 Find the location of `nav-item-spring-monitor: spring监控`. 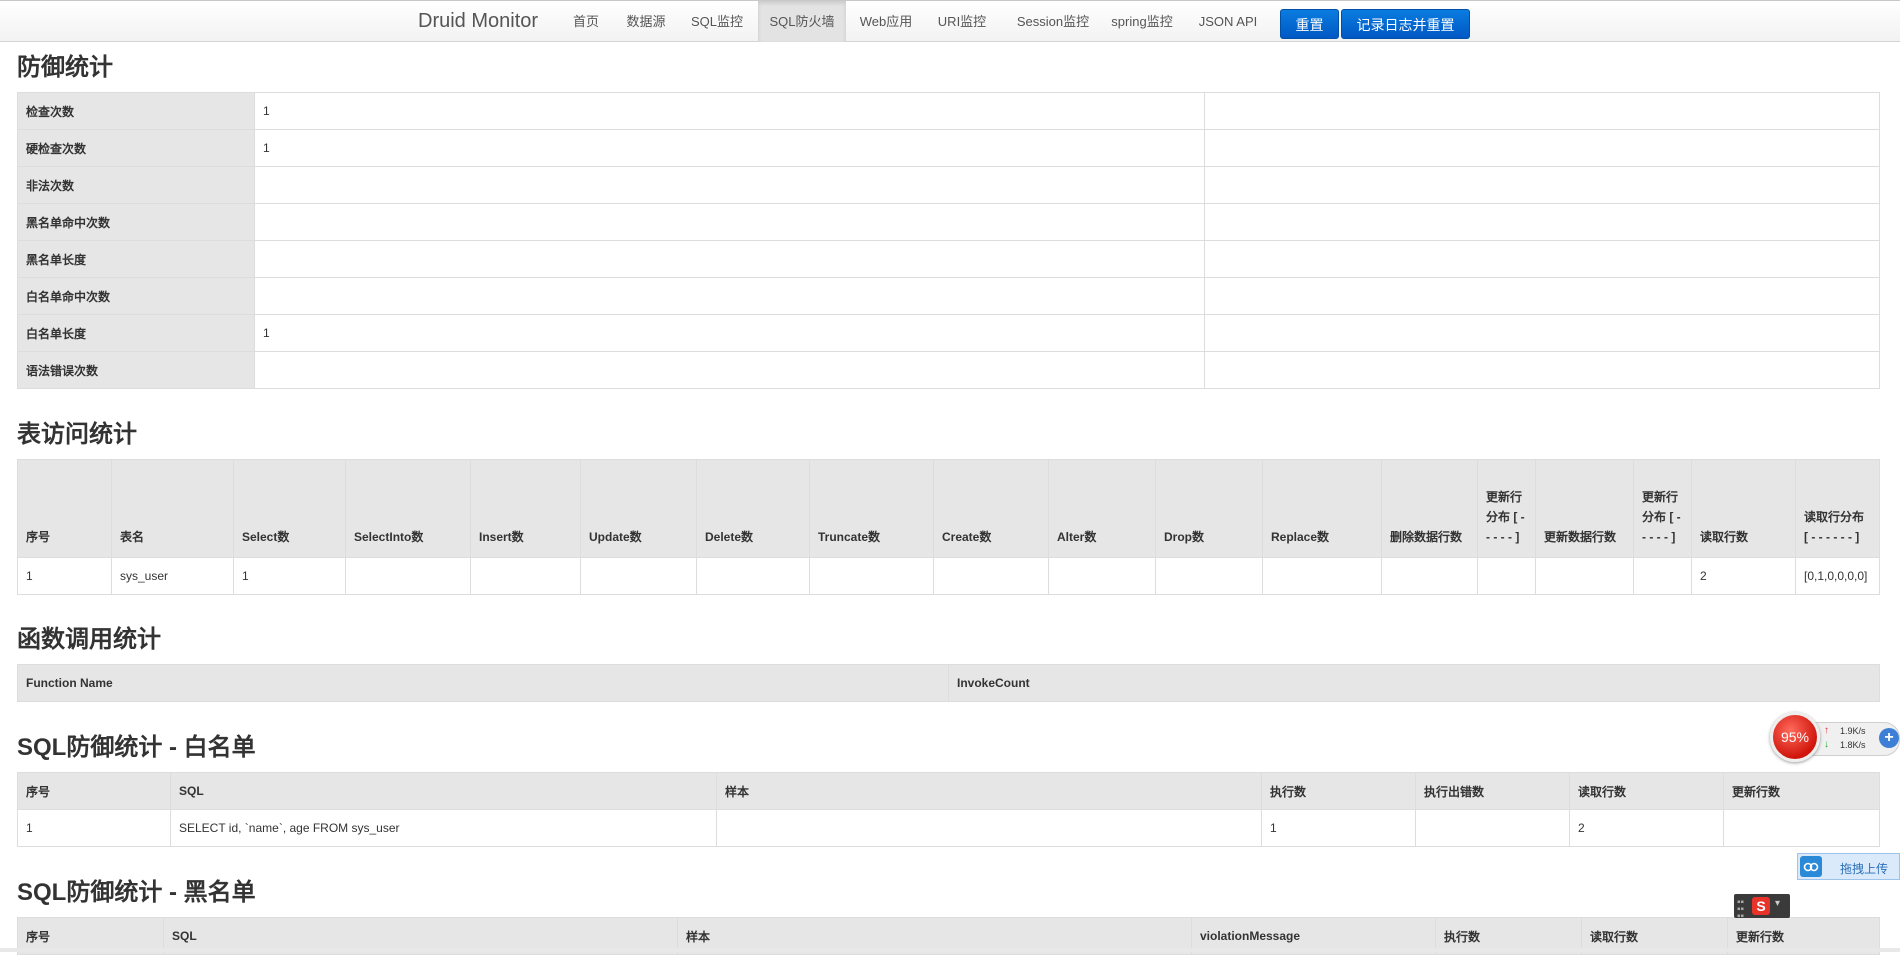

nav-item-spring-monitor: spring监控 is located at coordinates (1142, 21).